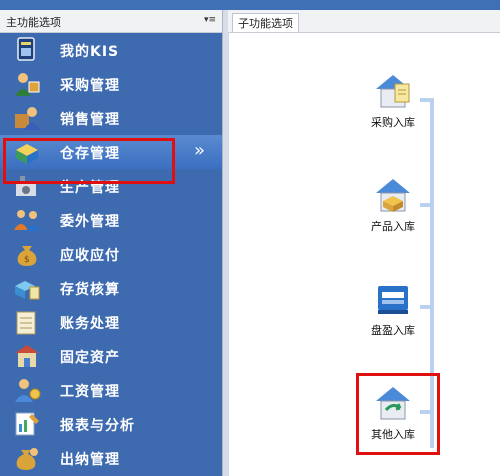 Image resolution: width=500 pixels, height=476 pixels. Describe the element at coordinates (26, 49) in the screenshot. I see `kis-card-icon` at that location.